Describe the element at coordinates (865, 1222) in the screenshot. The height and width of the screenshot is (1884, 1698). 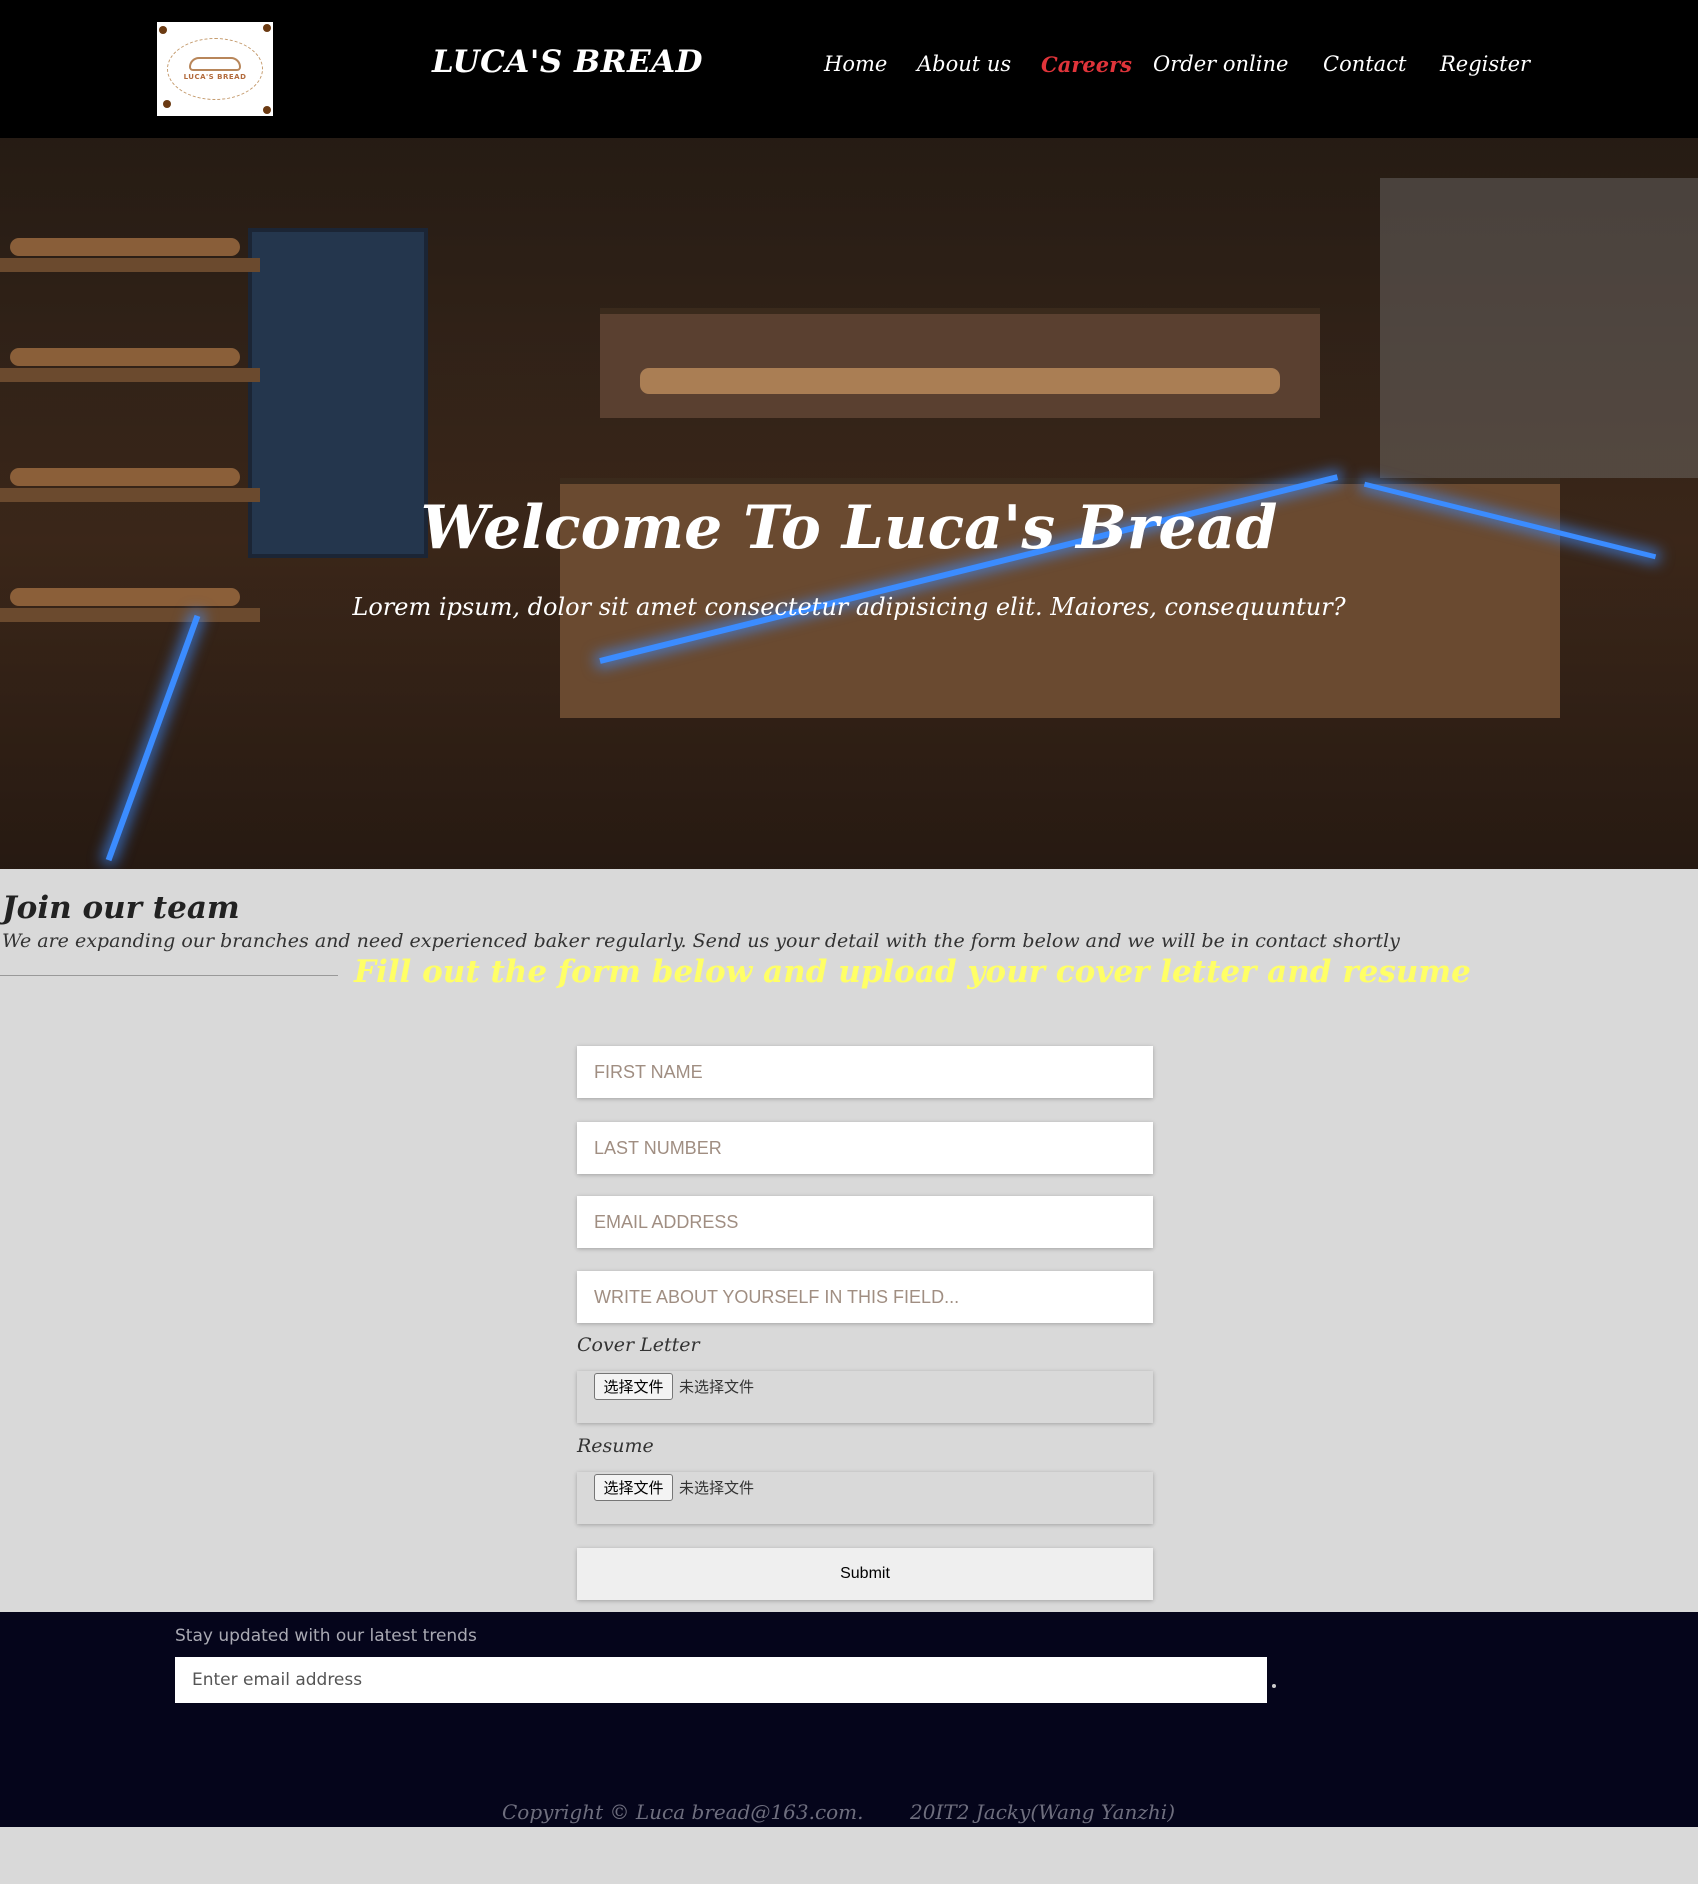
I see `email-input` at that location.